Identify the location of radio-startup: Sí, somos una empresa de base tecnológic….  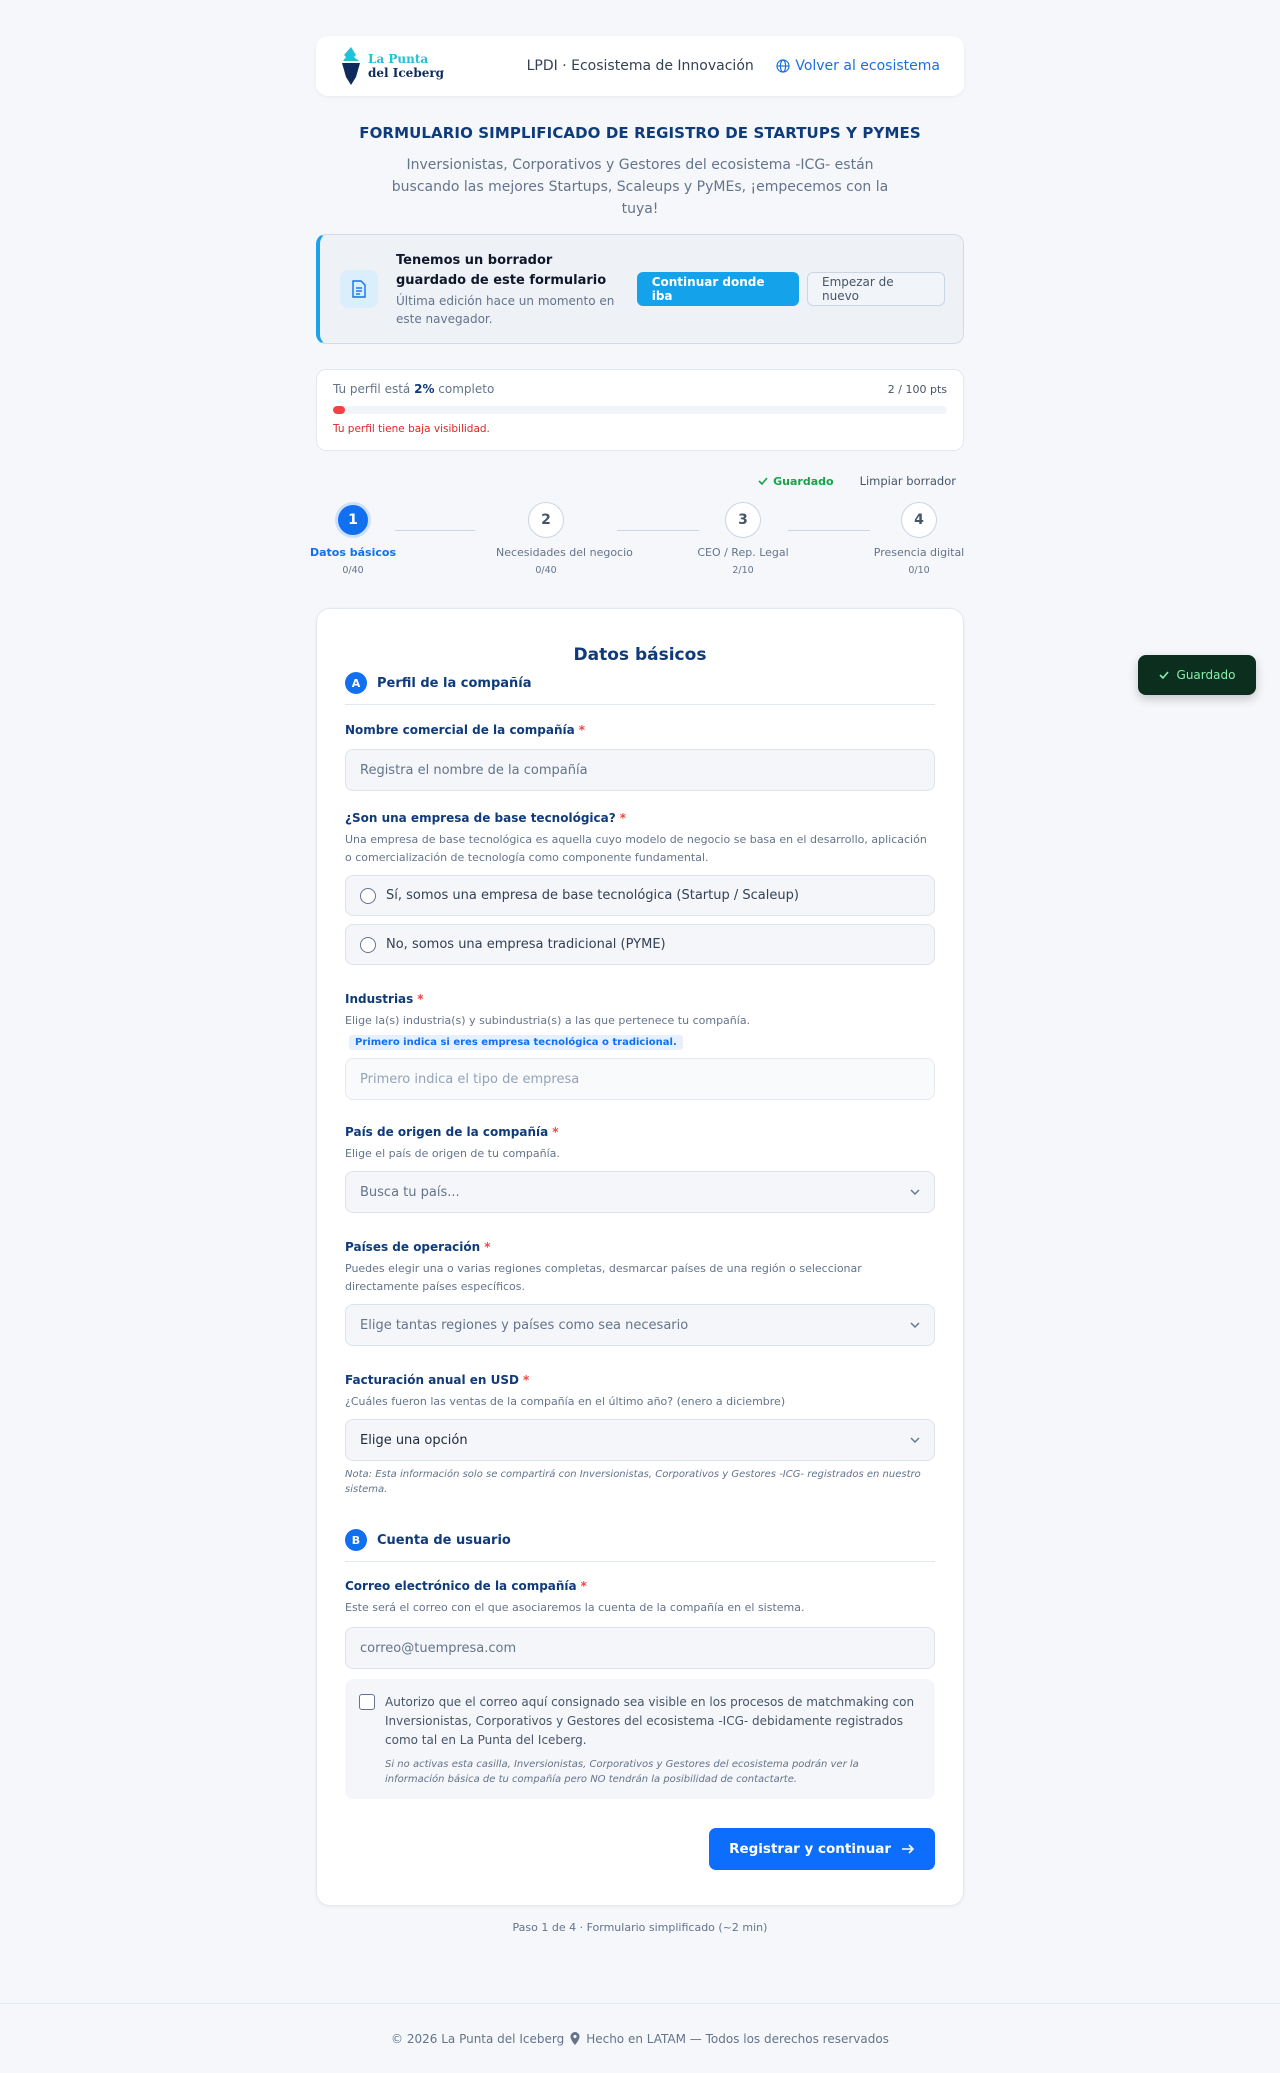
(640, 895).